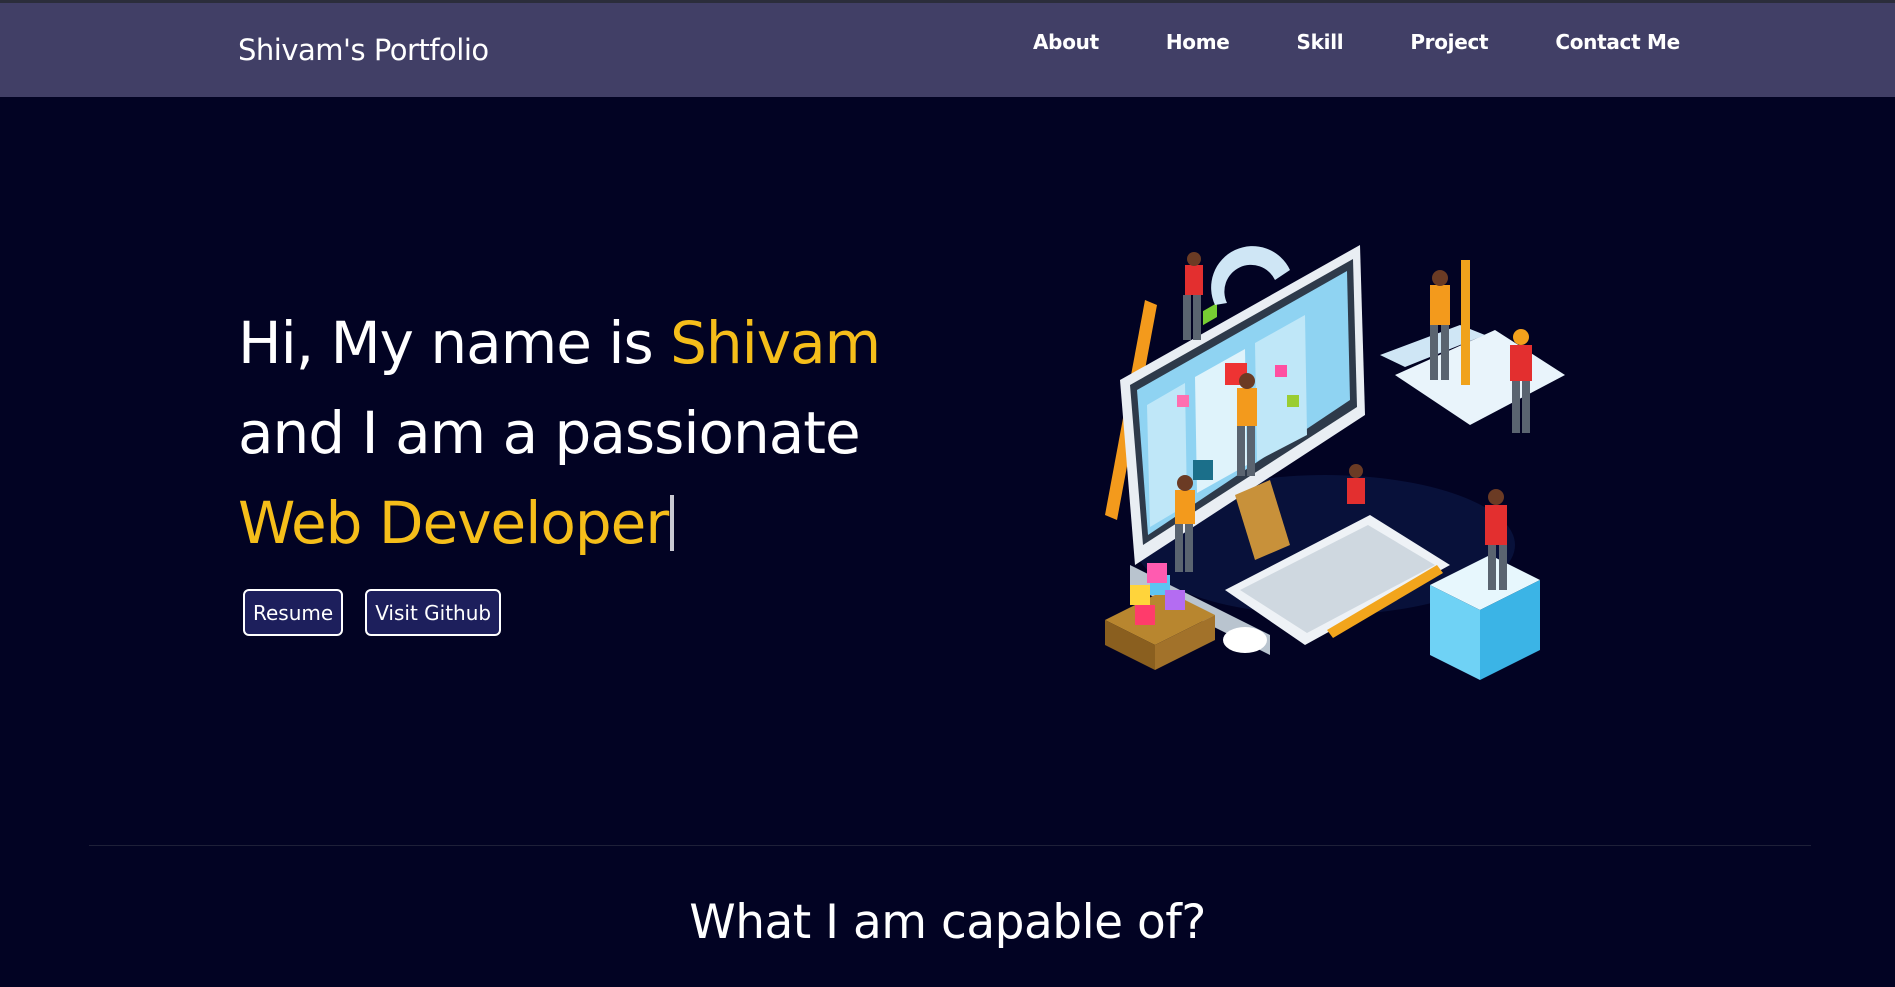 The image size is (1895, 987). I want to click on hero-role: Web Developer, so click(453, 523).